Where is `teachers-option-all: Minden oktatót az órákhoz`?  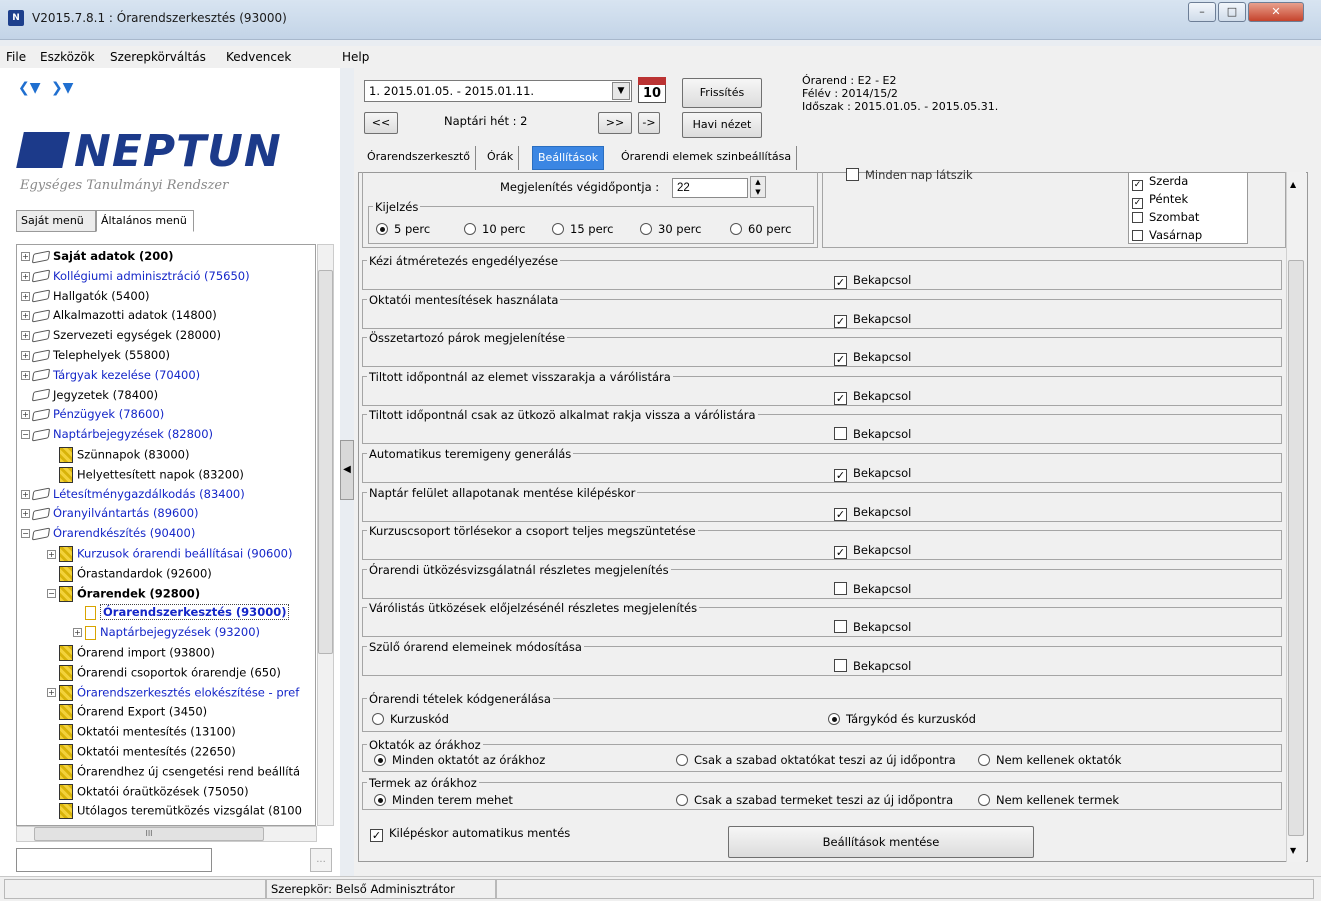 teachers-option-all: Minden oktatót az órákhoz is located at coordinates (459, 760).